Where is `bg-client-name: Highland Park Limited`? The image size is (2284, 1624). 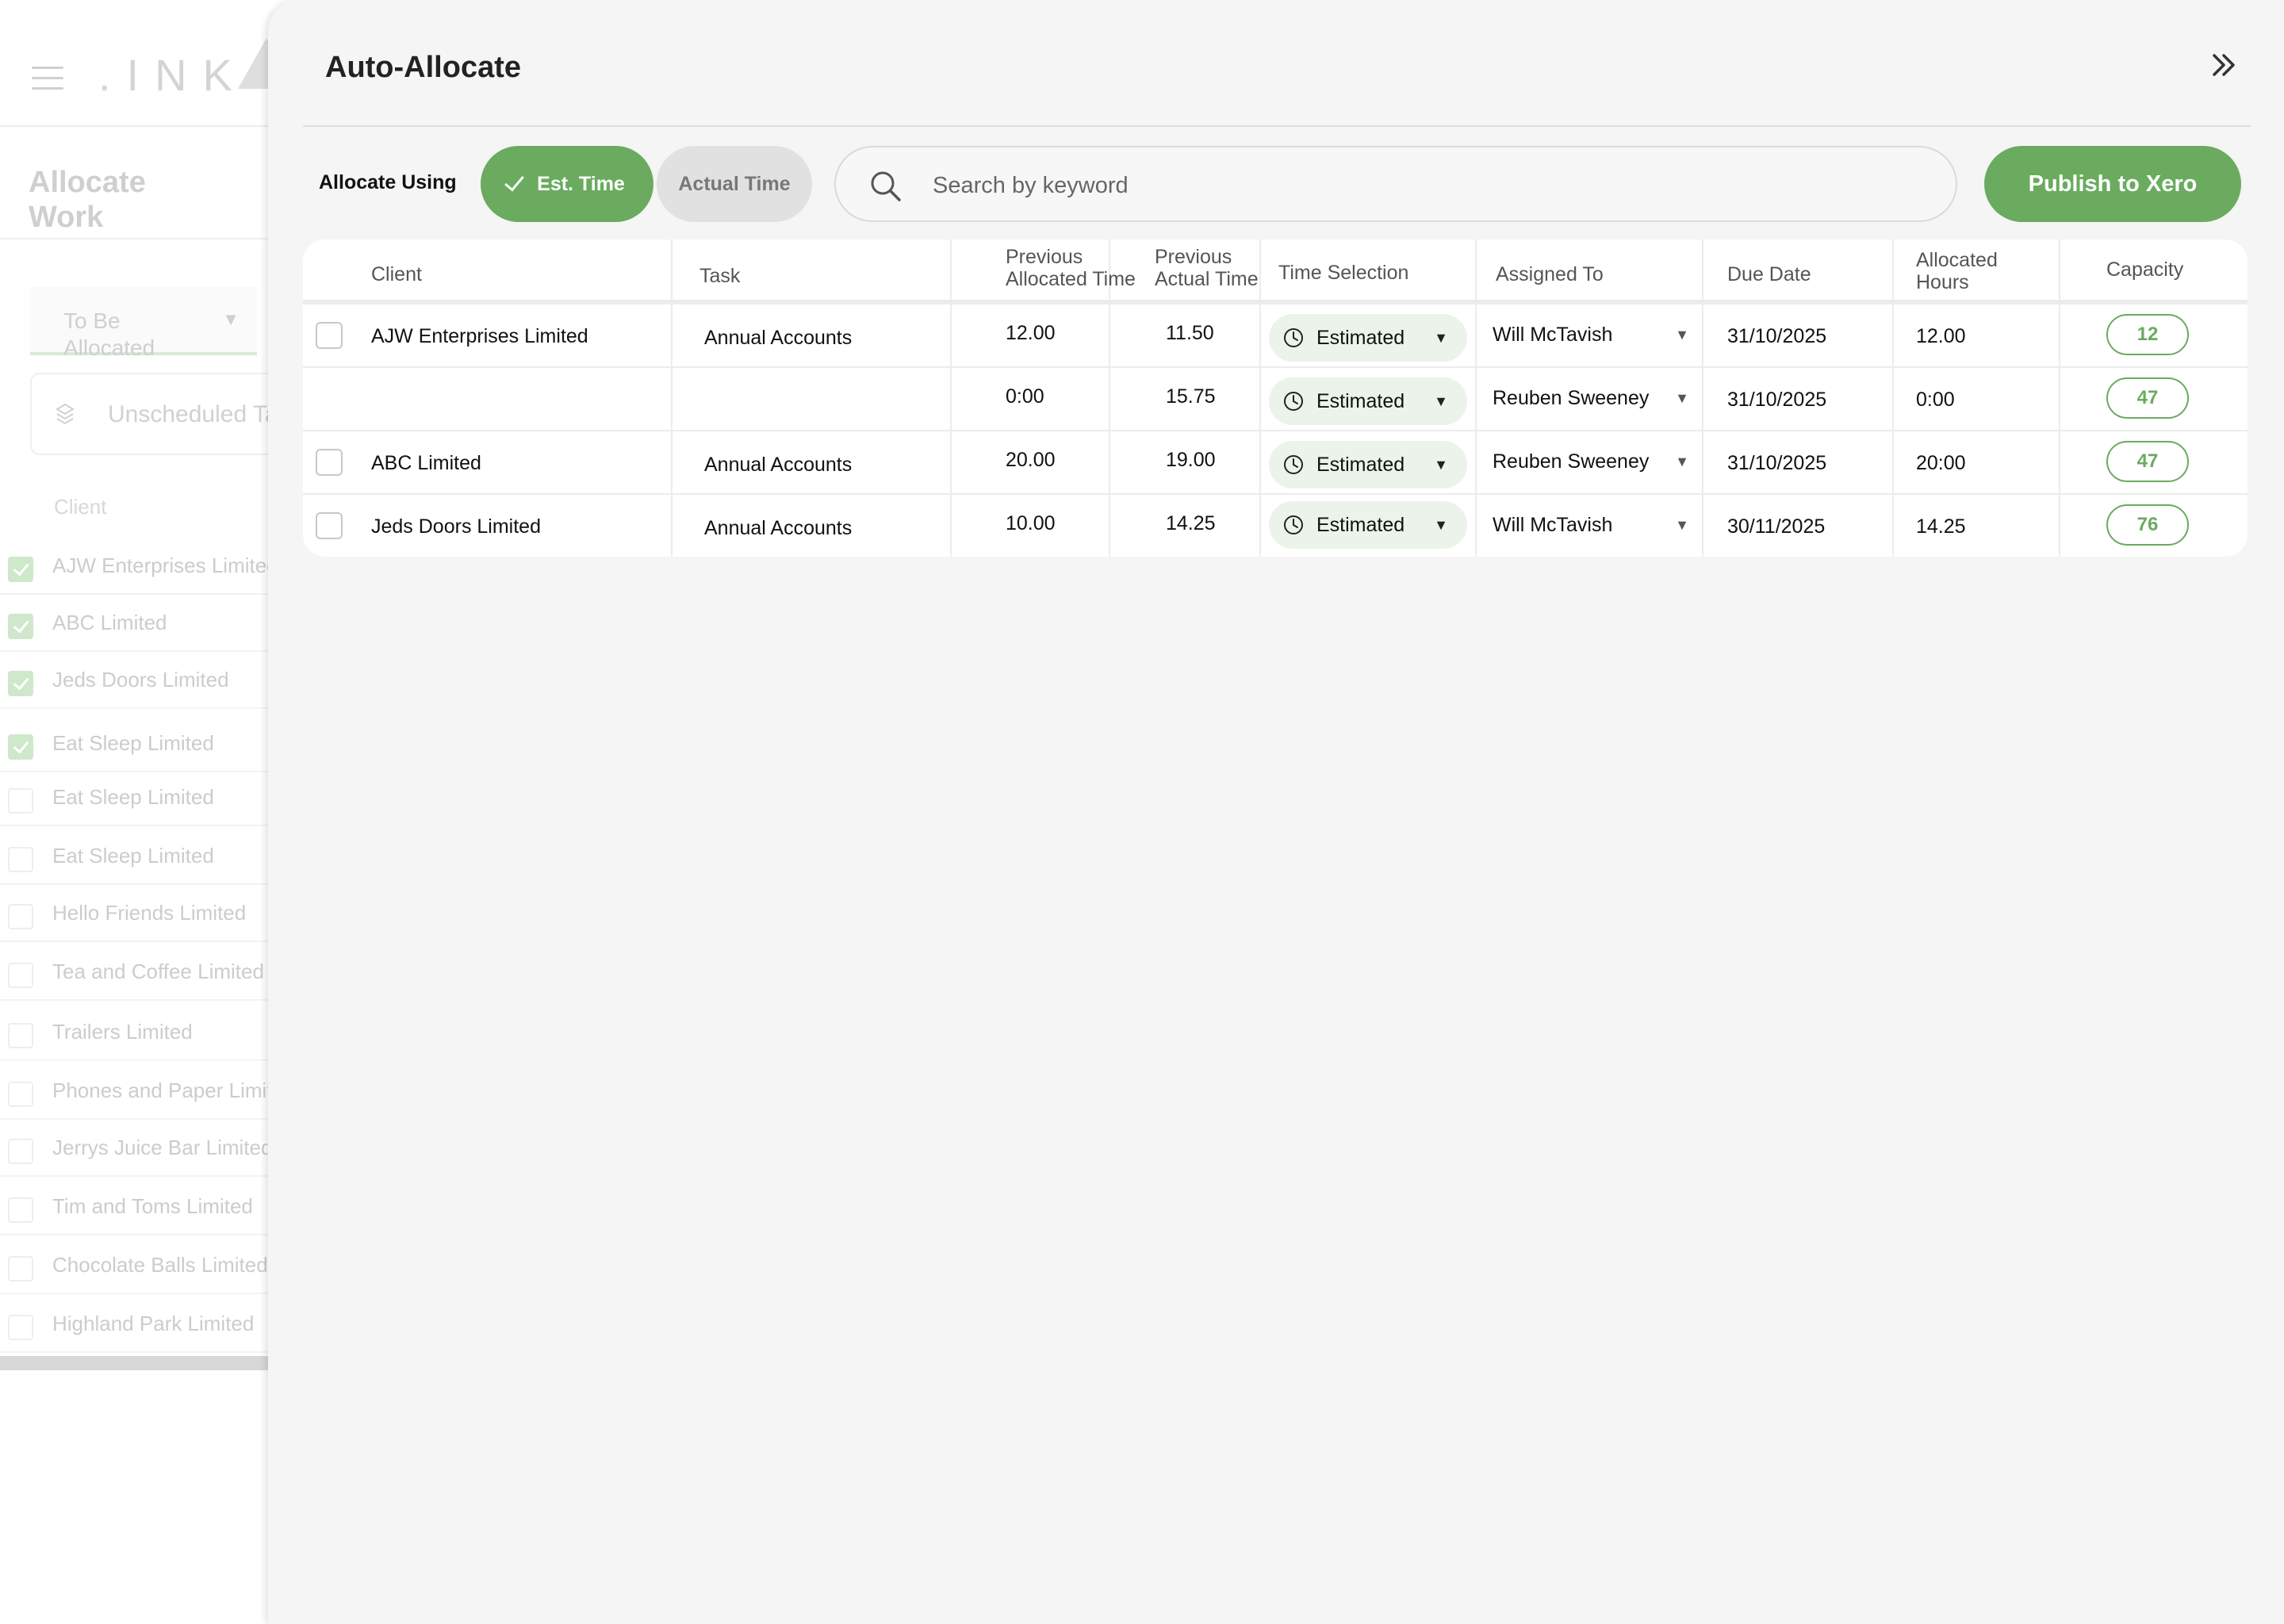 bg-client-name: Highland Park Limited is located at coordinates (153, 1323).